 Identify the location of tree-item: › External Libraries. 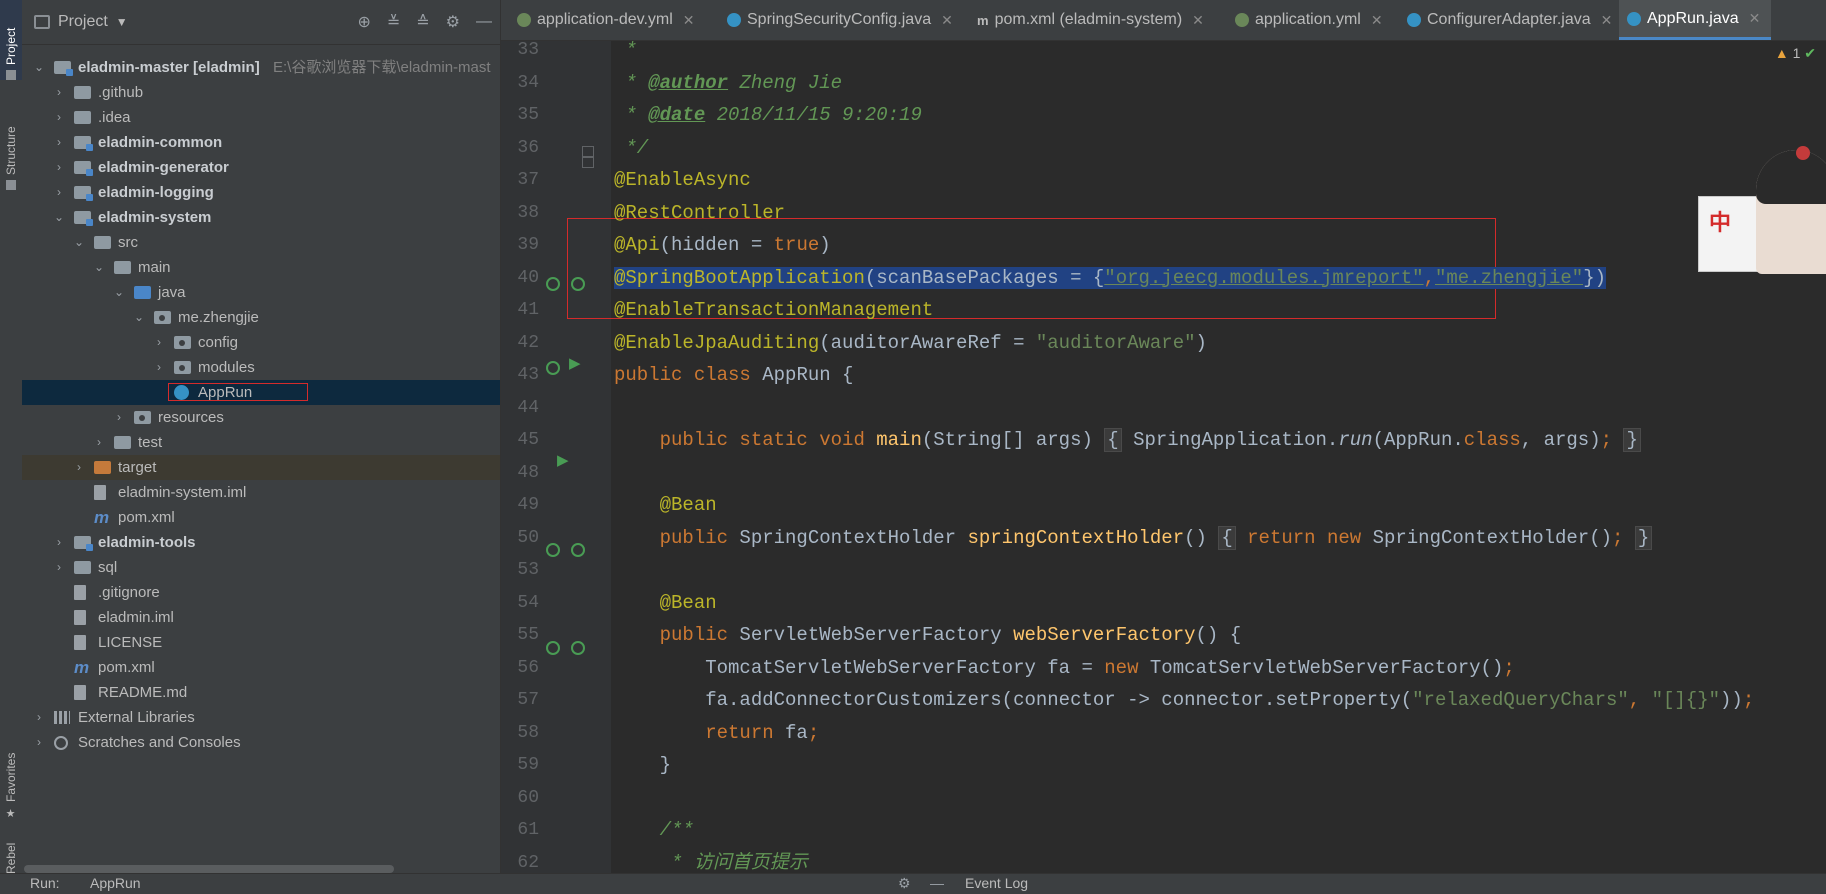
(261, 717).